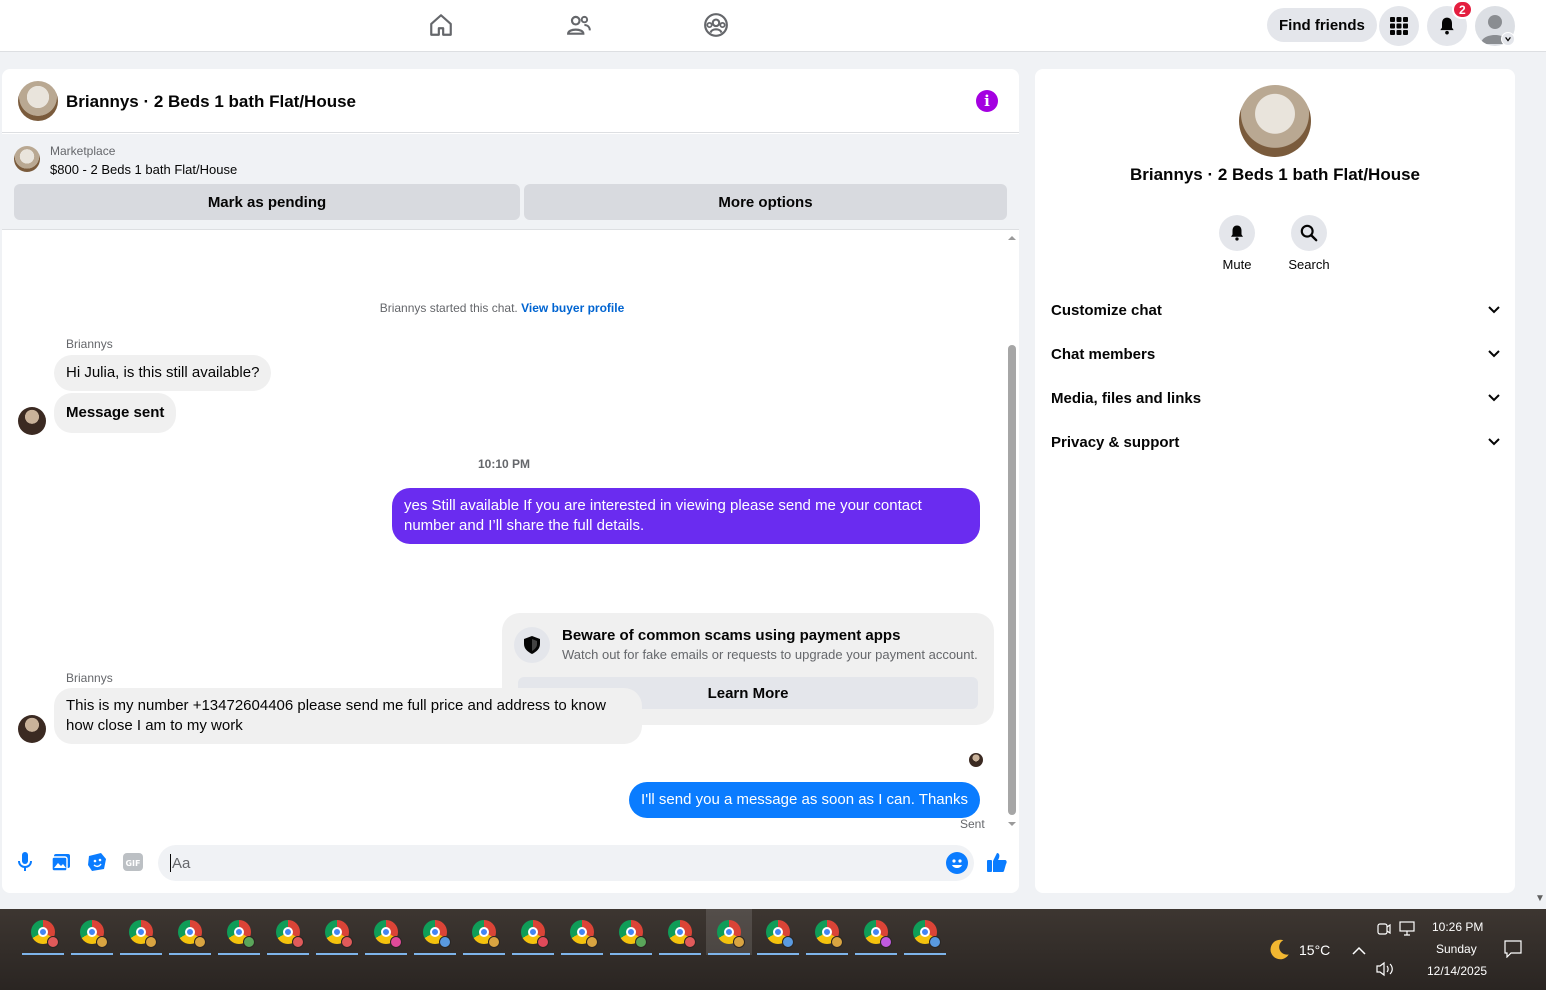  Describe the element at coordinates (27, 159) in the screenshot. I see `listing-small-thumbnail` at that location.